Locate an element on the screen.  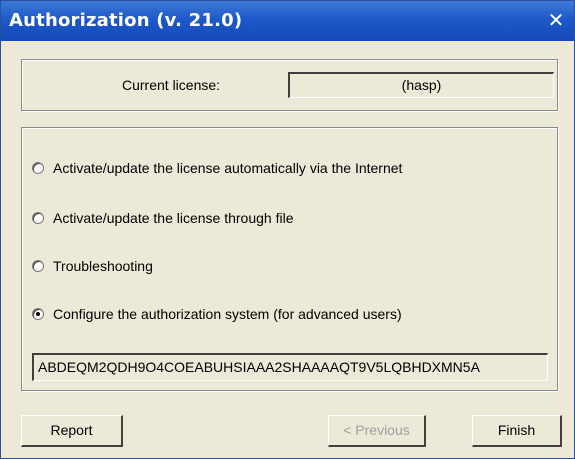
radio-activate-file is located at coordinates (38, 218).